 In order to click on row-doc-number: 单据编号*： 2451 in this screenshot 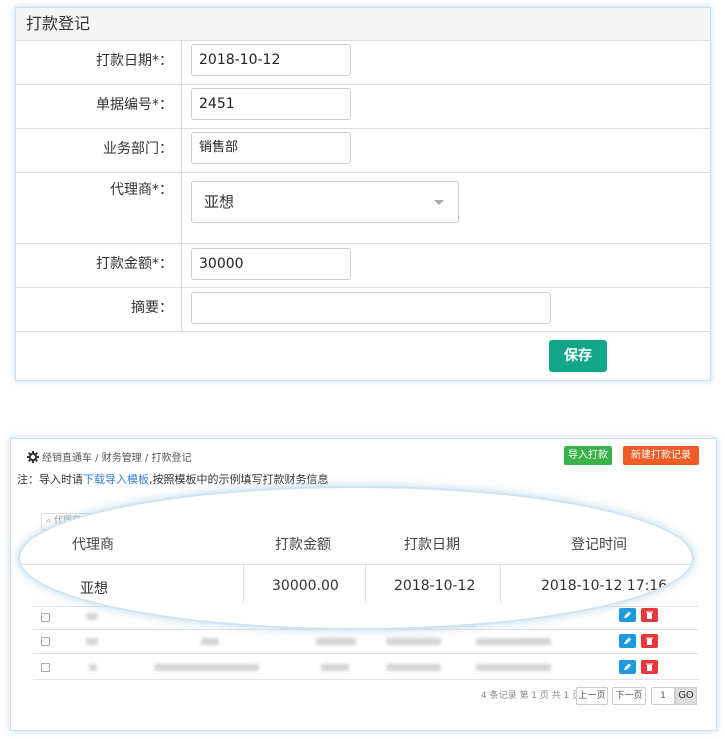, I will do `click(363, 107)`.